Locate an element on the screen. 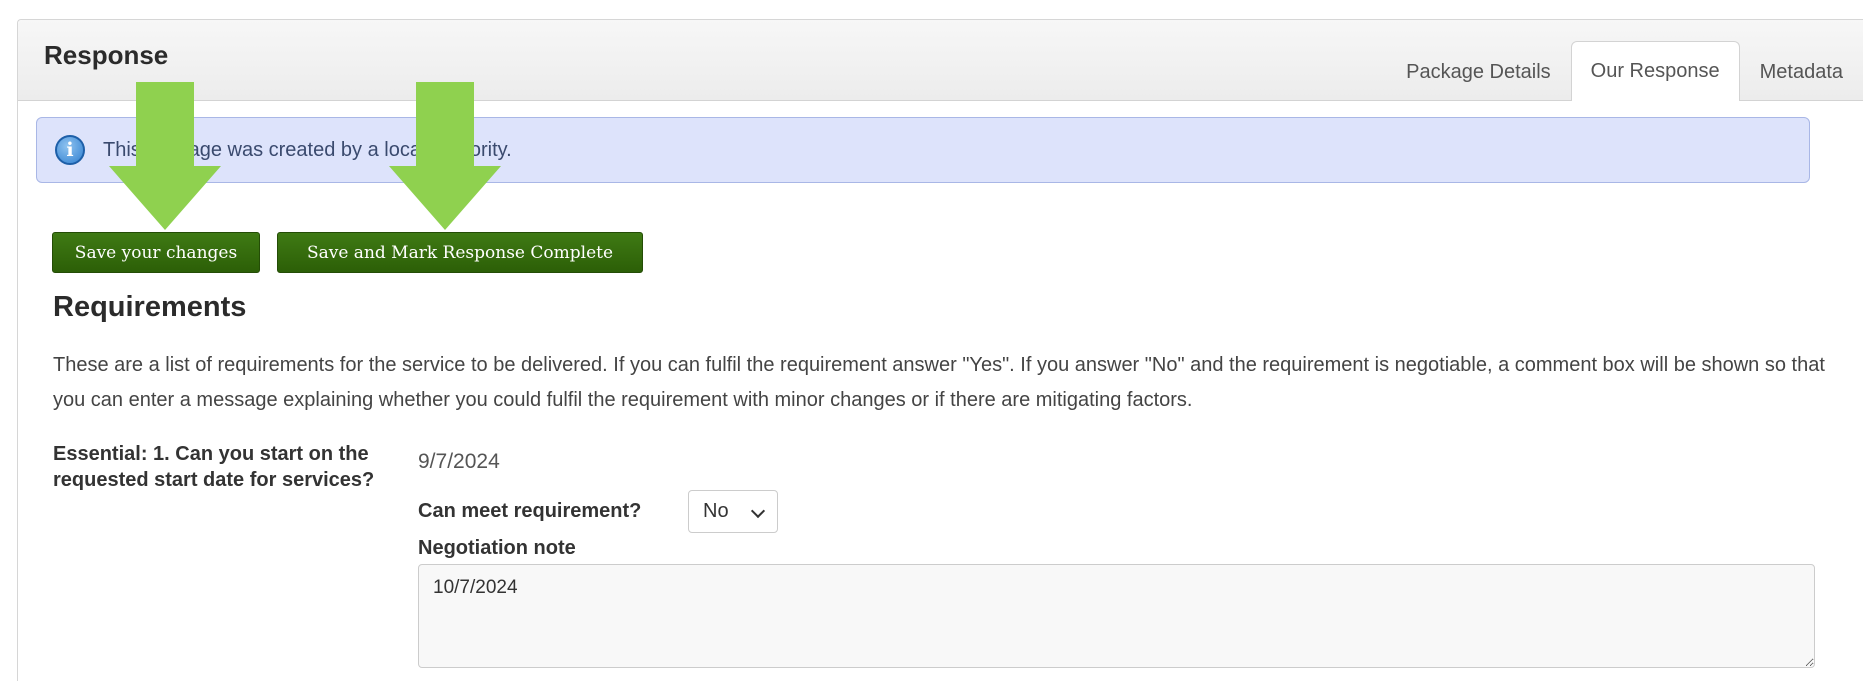 This screenshot has height=681, width=1863. tab-metadata: Metadata is located at coordinates (1801, 71).